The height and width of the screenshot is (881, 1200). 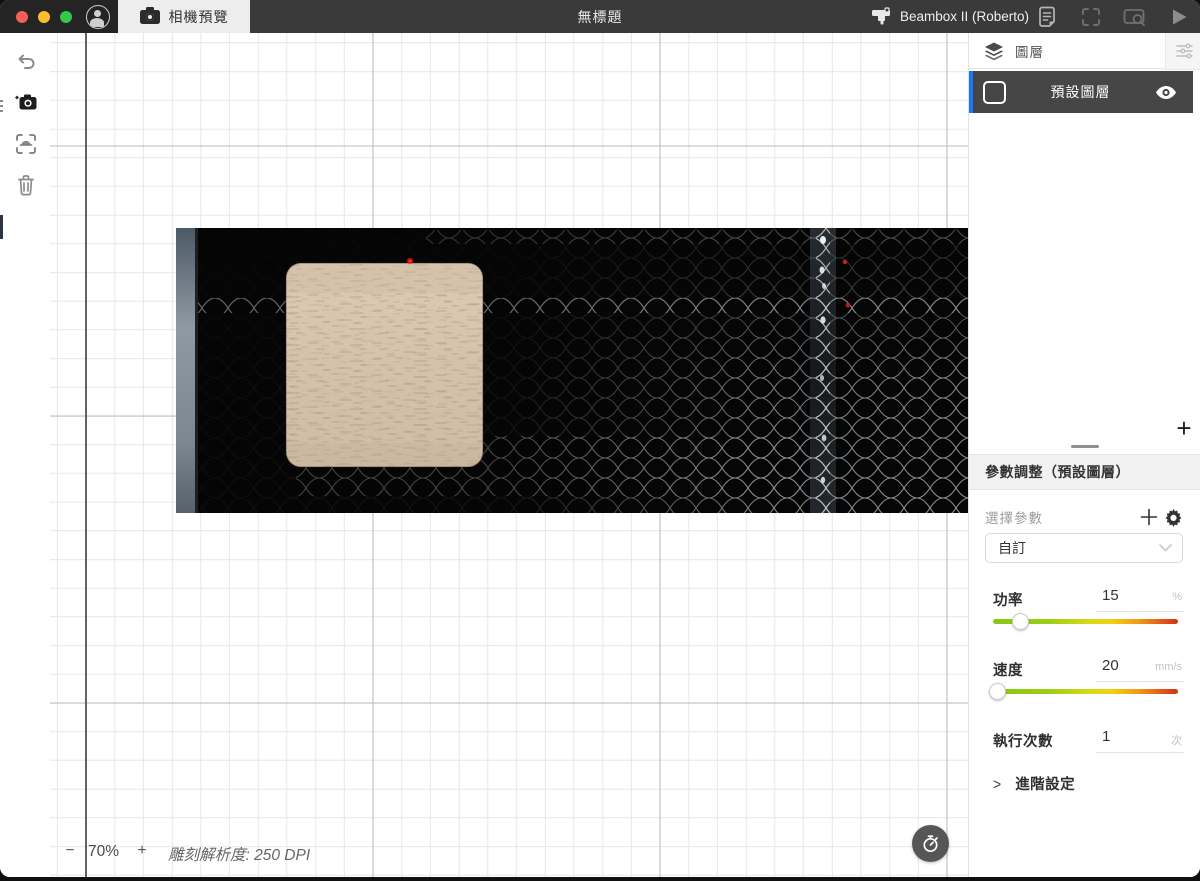 I want to click on preview-trace-button, so click(x=26, y=144).